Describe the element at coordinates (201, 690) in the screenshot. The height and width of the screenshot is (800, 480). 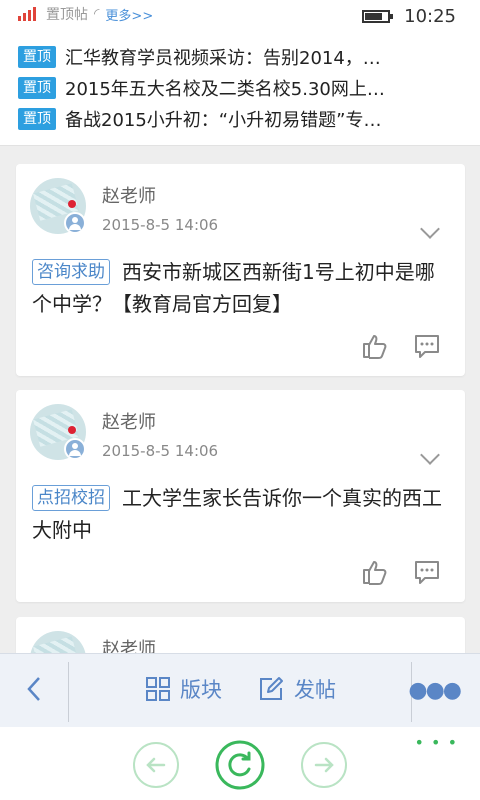
I see `section-label: 版块` at that location.